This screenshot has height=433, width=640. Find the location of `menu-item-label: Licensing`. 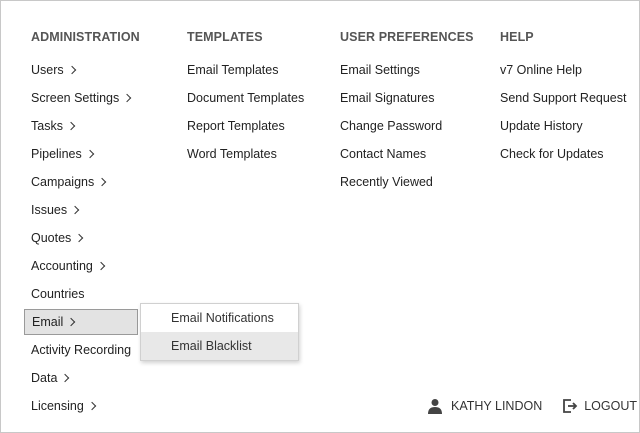

menu-item-label: Licensing is located at coordinates (57, 406).